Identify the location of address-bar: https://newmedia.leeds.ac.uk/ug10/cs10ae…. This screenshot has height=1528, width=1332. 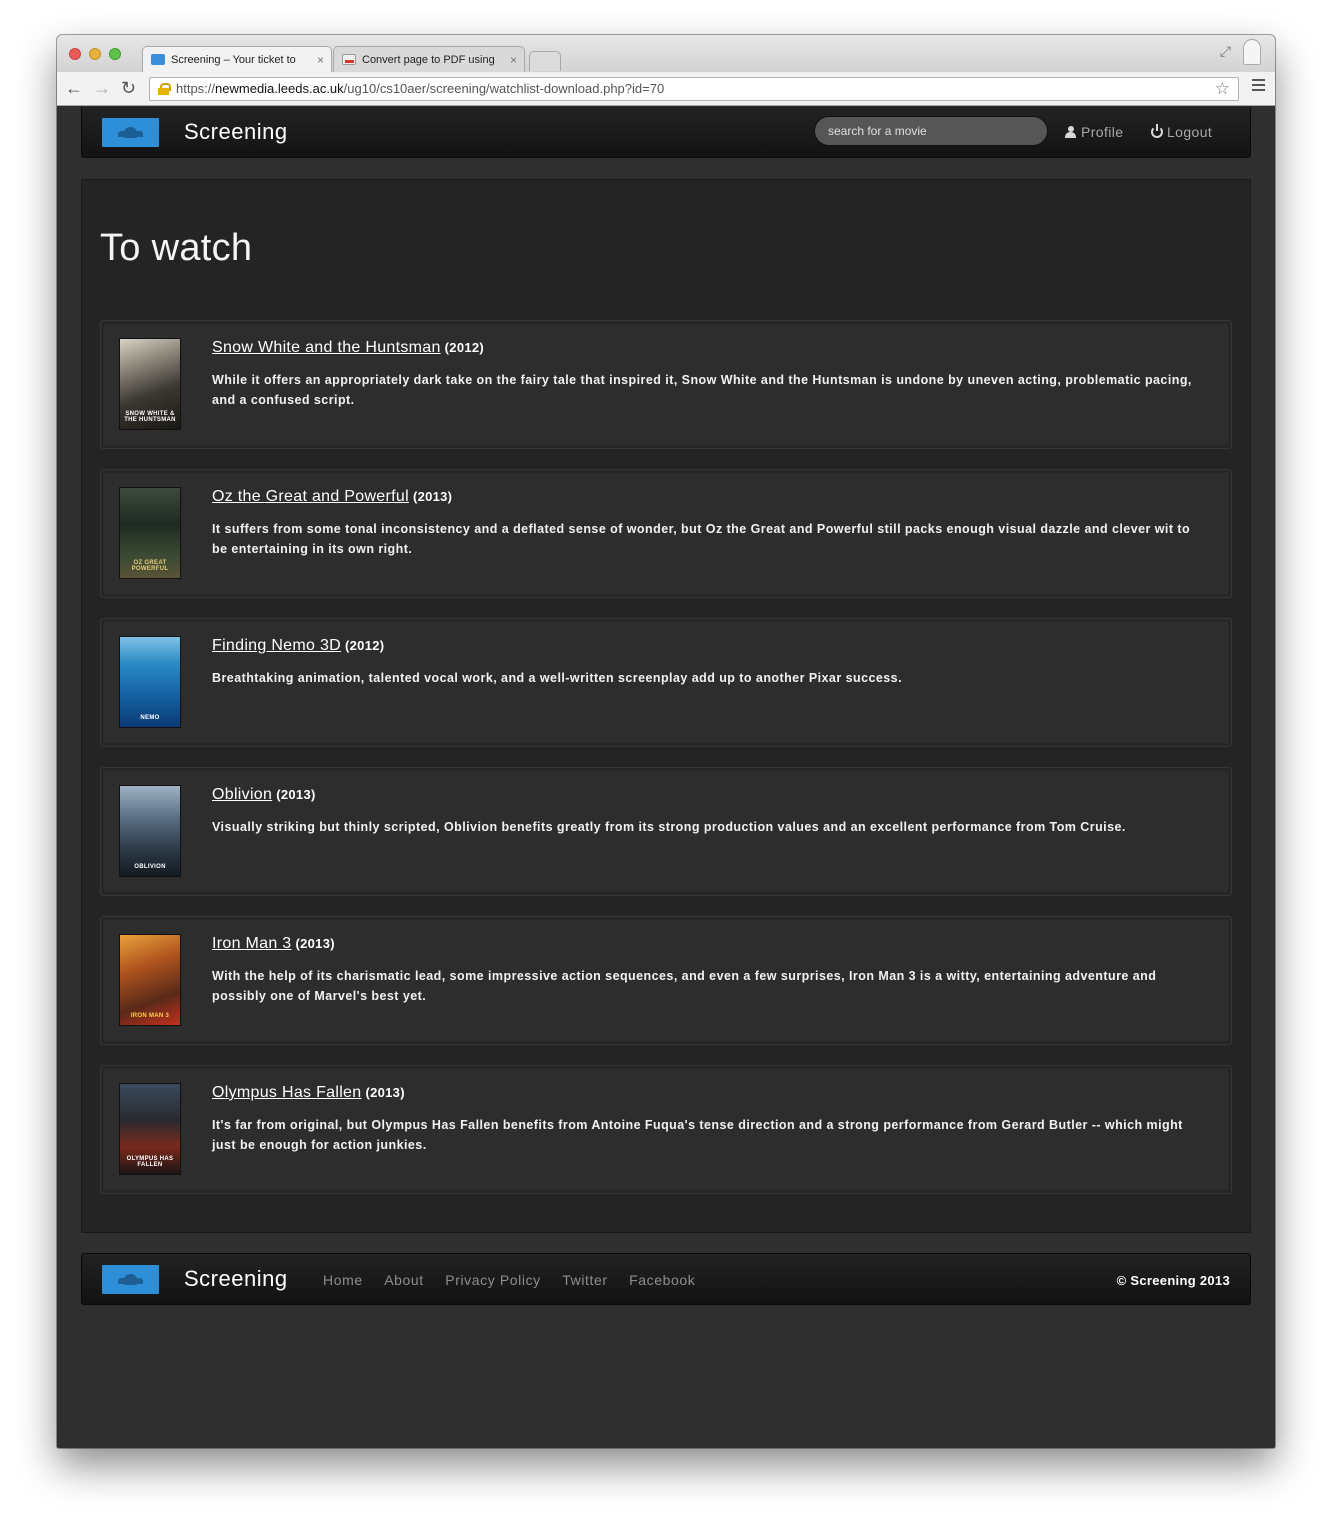
(694, 89).